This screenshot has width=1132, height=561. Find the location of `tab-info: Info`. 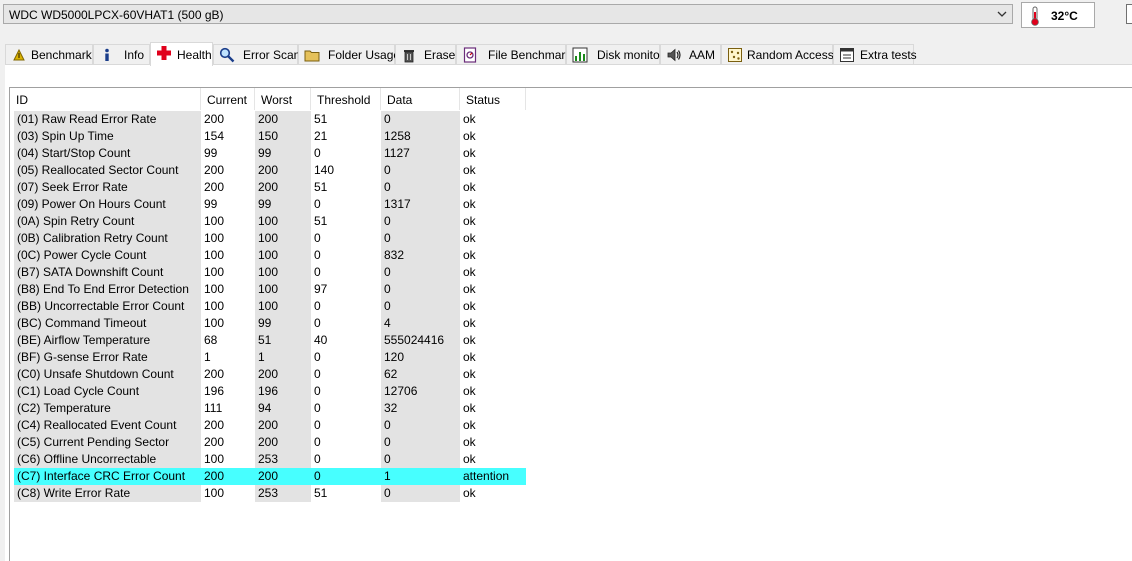

tab-info: Info is located at coordinates (121, 54).